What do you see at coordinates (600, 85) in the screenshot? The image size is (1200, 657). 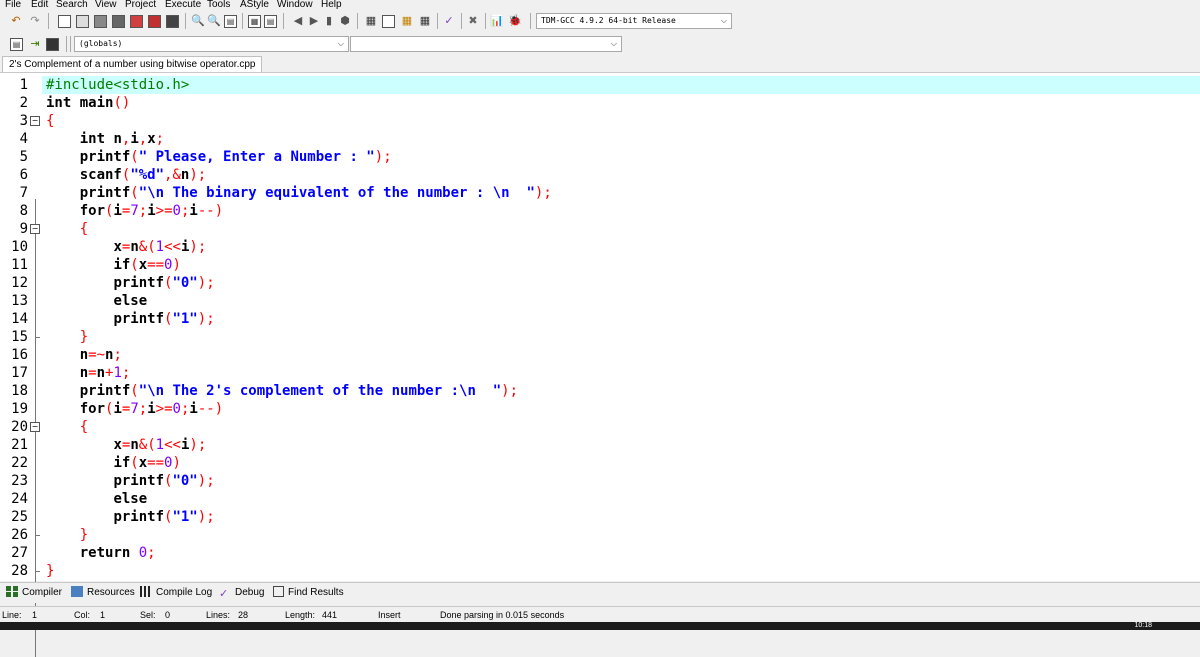 I see `code-line: 1 #include<stdio.h>` at bounding box center [600, 85].